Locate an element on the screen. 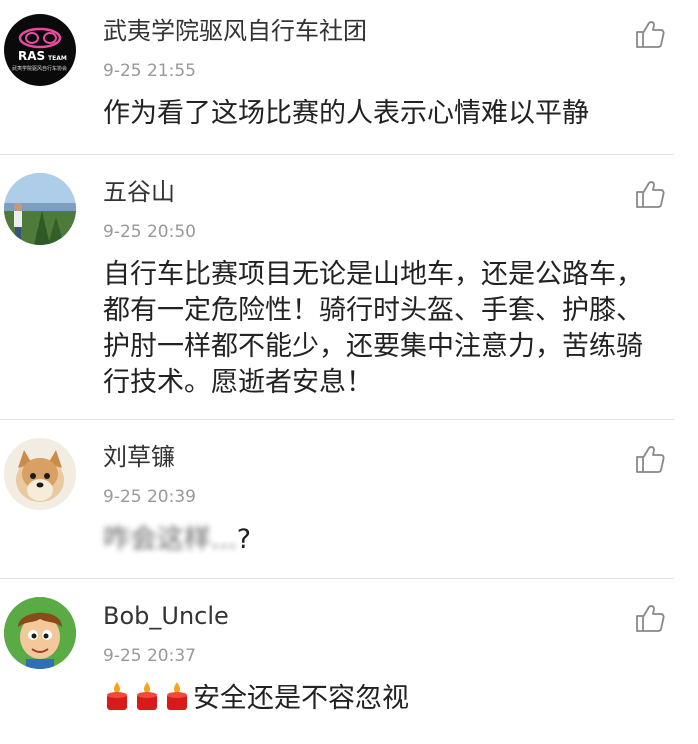 The height and width of the screenshot is (744, 698). team-logo-icon: RAS TEAM 武夷学院驱风自行车协会 is located at coordinates (39, 49).